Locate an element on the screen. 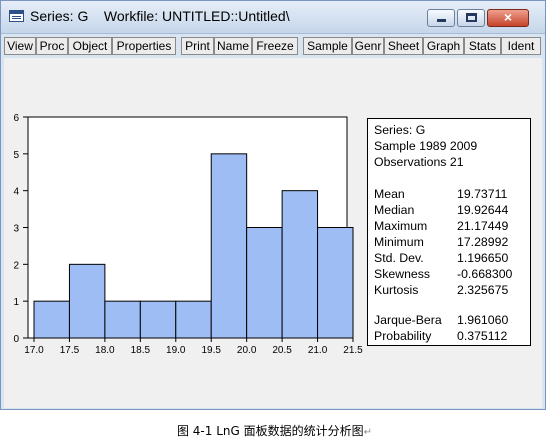  paragraph-mark: ↵ is located at coordinates (368, 432).